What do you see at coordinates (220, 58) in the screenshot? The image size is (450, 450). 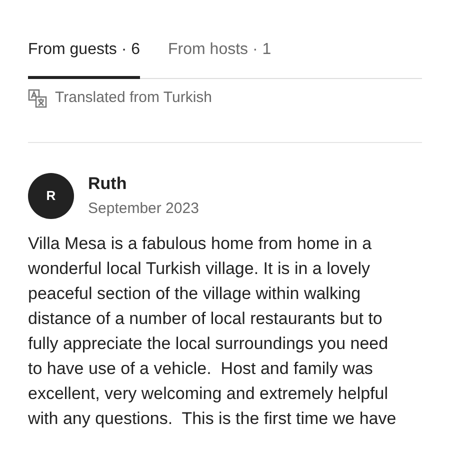 I see `review-tab: From hosts · 1` at bounding box center [220, 58].